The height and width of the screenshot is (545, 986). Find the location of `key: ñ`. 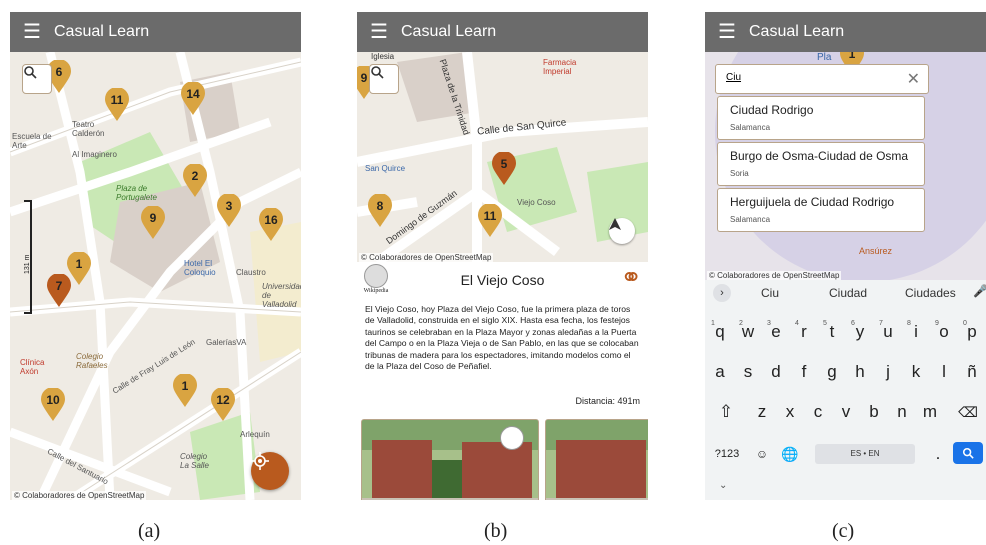

key: ñ is located at coordinates (972, 372).